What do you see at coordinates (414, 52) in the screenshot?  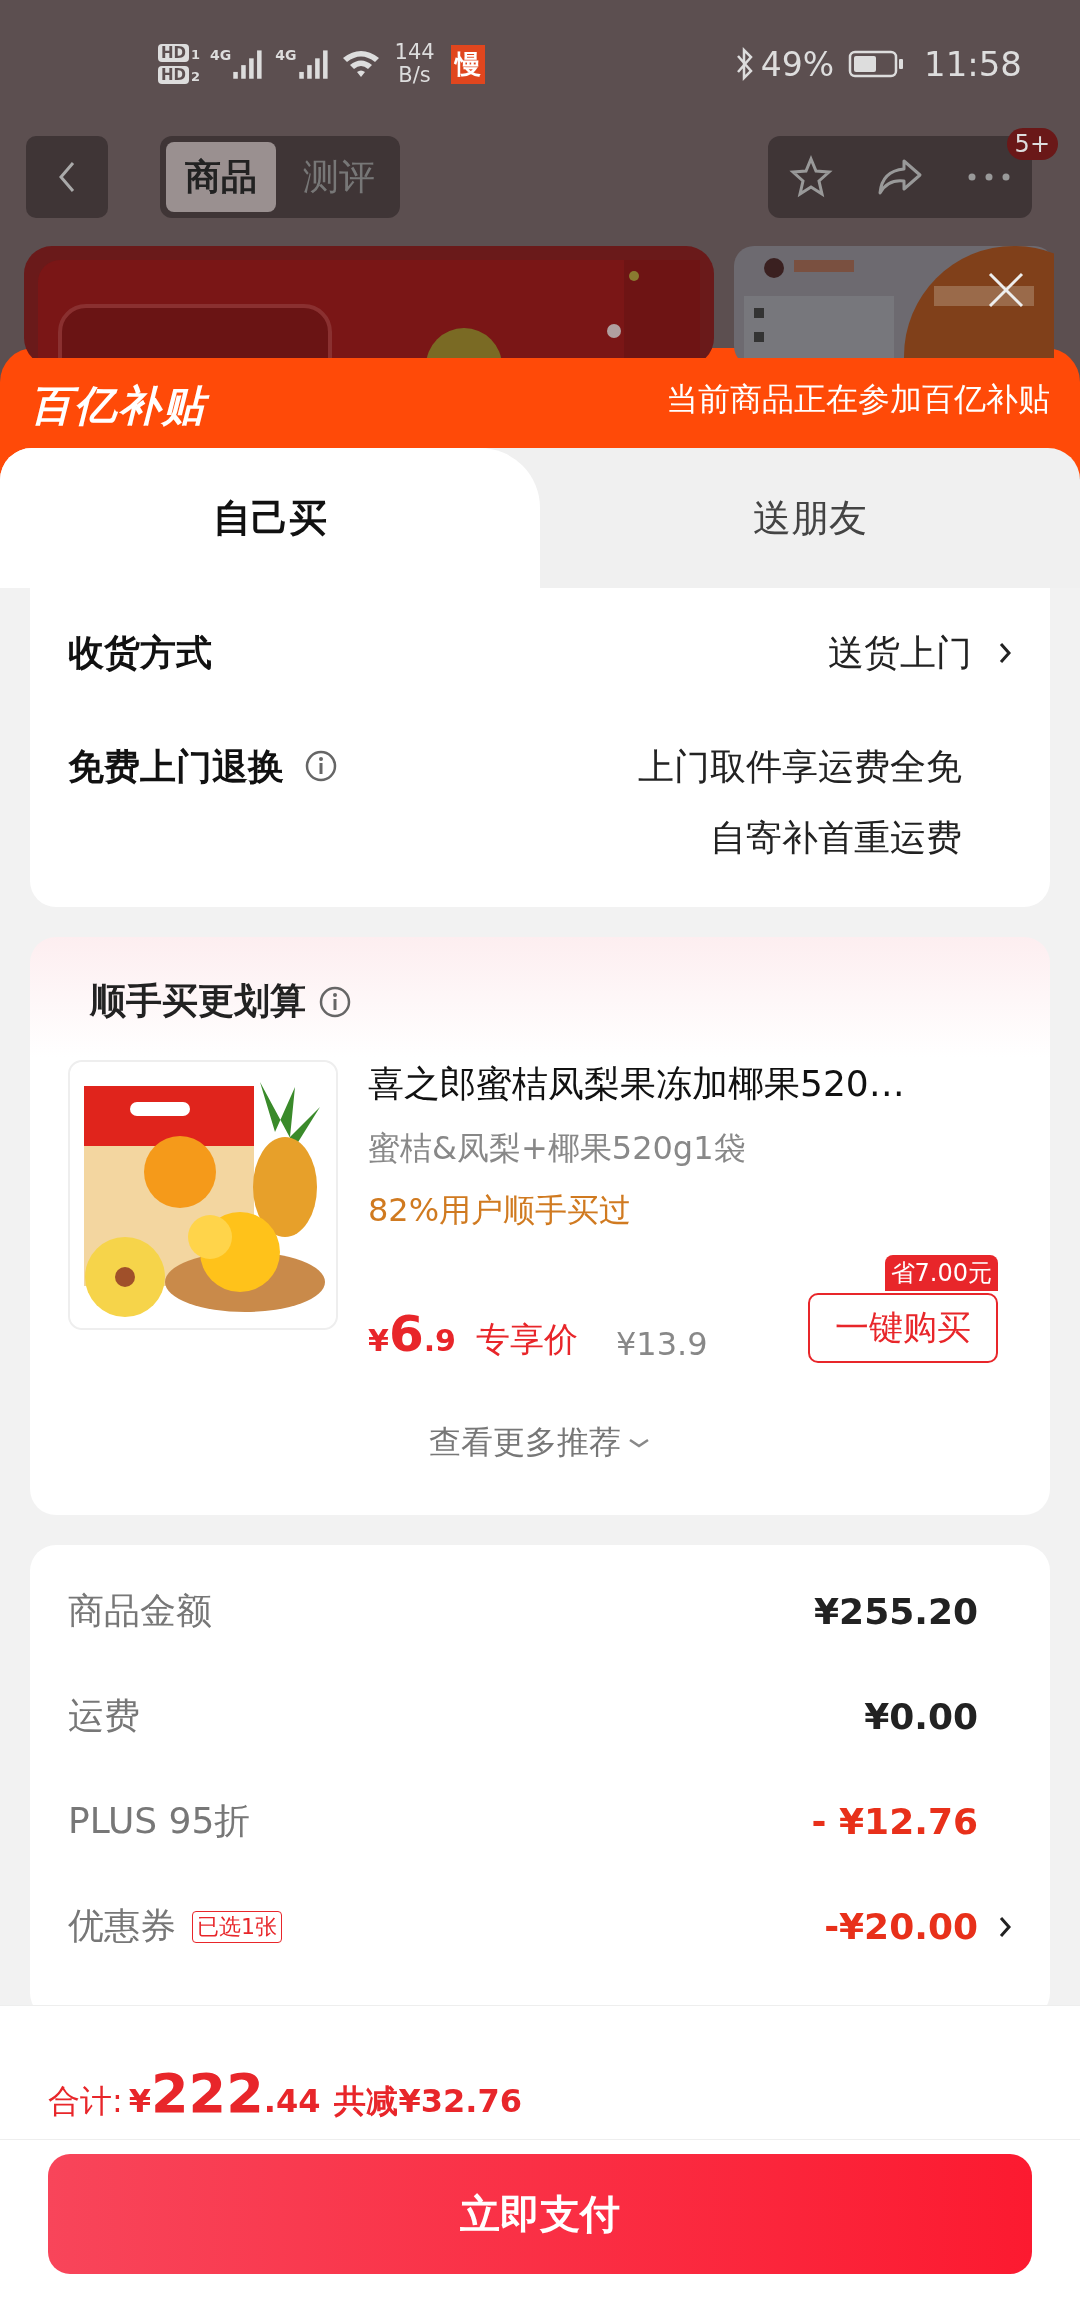 I see `speed-value: 144` at bounding box center [414, 52].